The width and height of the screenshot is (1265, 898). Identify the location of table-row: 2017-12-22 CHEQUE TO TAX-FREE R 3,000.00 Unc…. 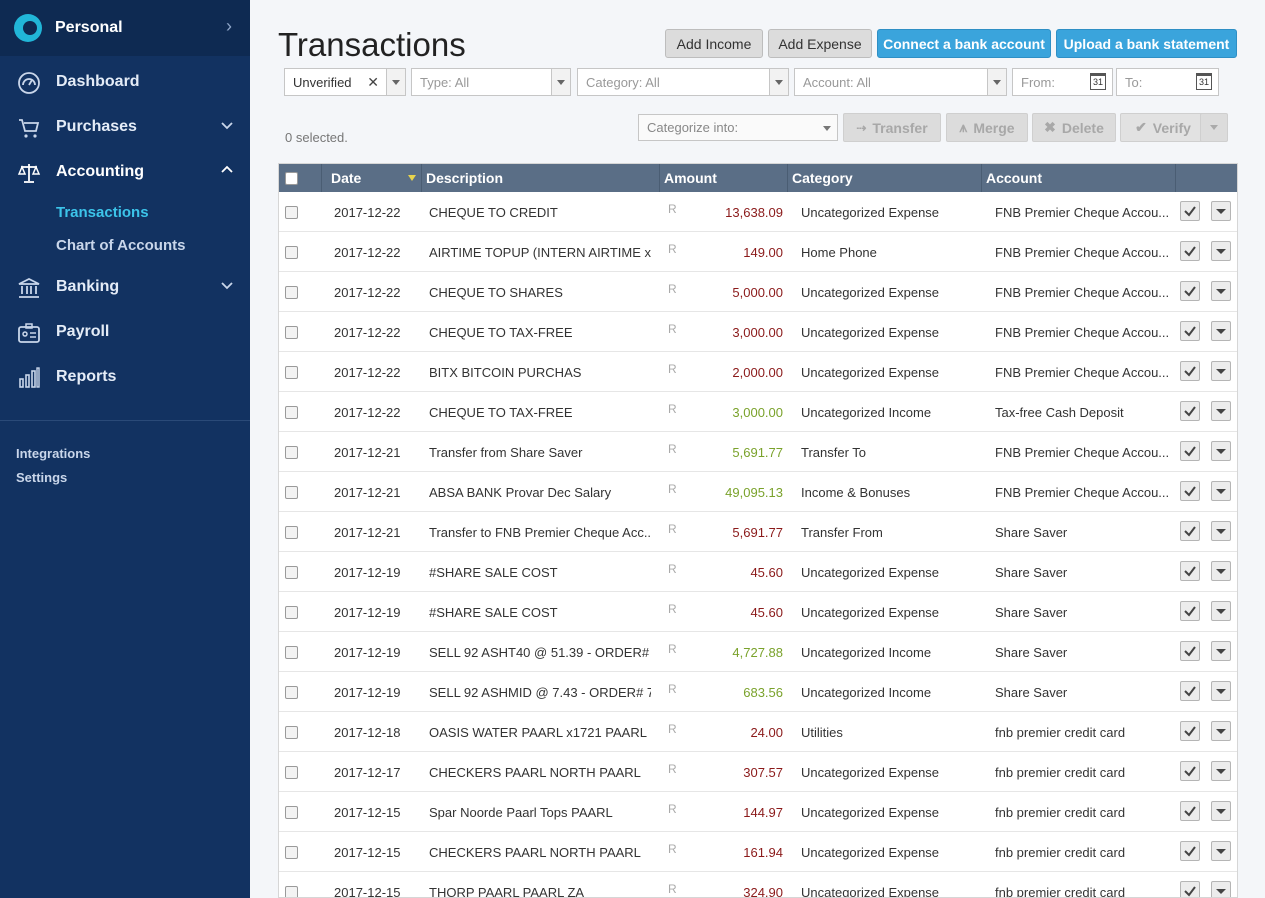
(758, 412).